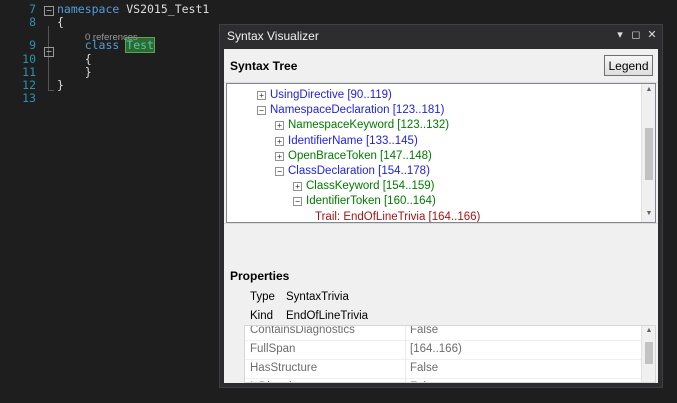  What do you see at coordinates (398, 216) in the screenshot?
I see `tree-node-label: Trail: EndOfLineTrivia [164..166)` at bounding box center [398, 216].